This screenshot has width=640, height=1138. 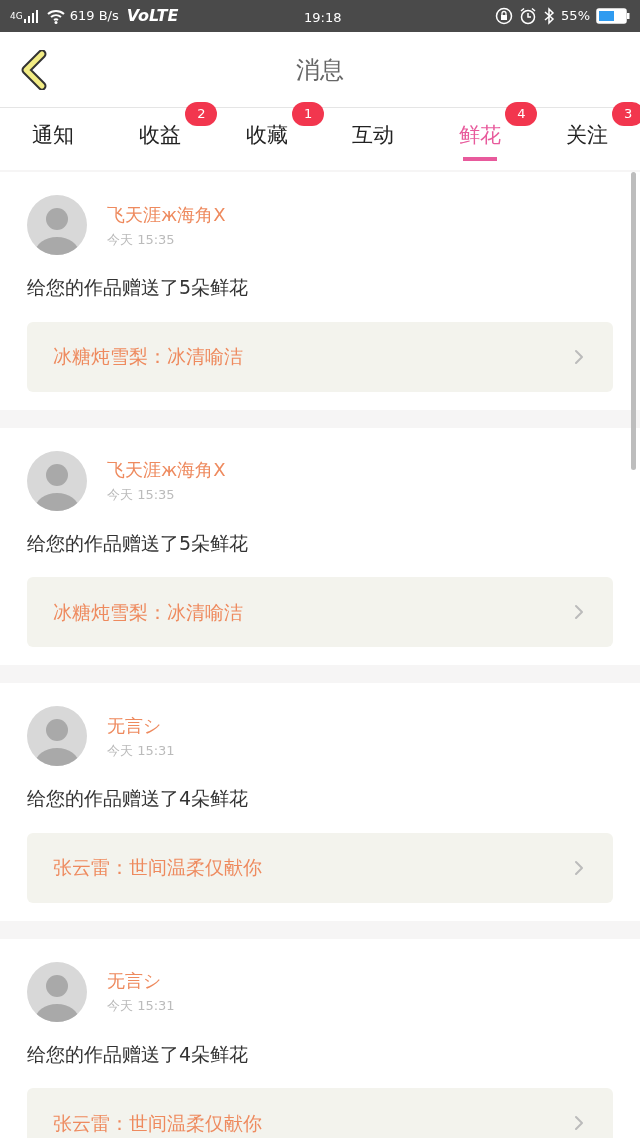 I want to click on wifi-icon, so click(x=55, y=16).